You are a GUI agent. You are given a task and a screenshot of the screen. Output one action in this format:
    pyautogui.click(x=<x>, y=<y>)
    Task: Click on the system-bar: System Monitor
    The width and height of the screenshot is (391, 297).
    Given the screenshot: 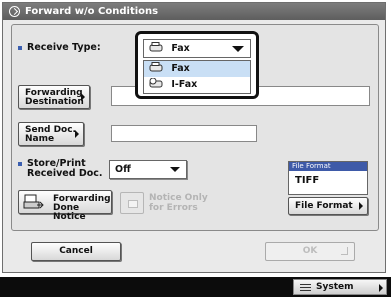 What is the action you would take?
    pyautogui.click(x=195, y=287)
    